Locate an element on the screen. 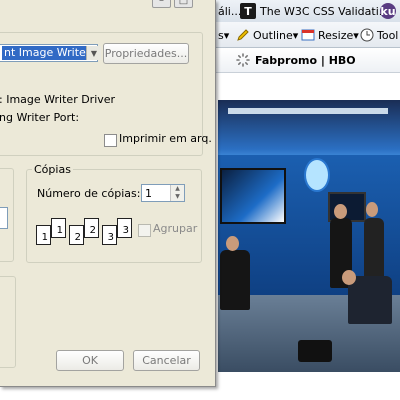 This screenshot has height=400, width=400. stepper-arrows: ▲ ▼ is located at coordinates (177, 193).